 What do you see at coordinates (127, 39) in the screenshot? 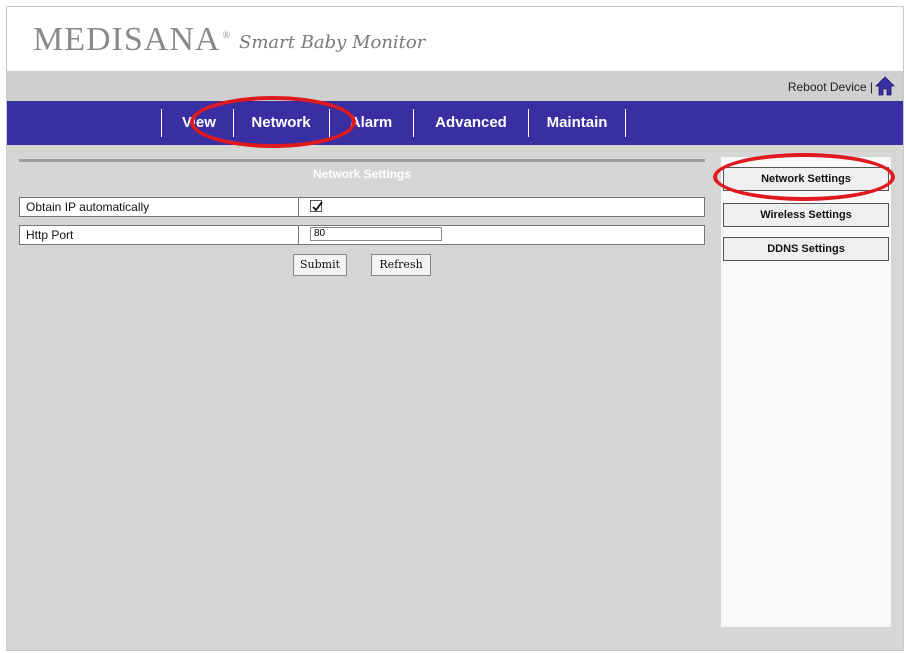
I see `brand-name: MEDISANA` at bounding box center [127, 39].